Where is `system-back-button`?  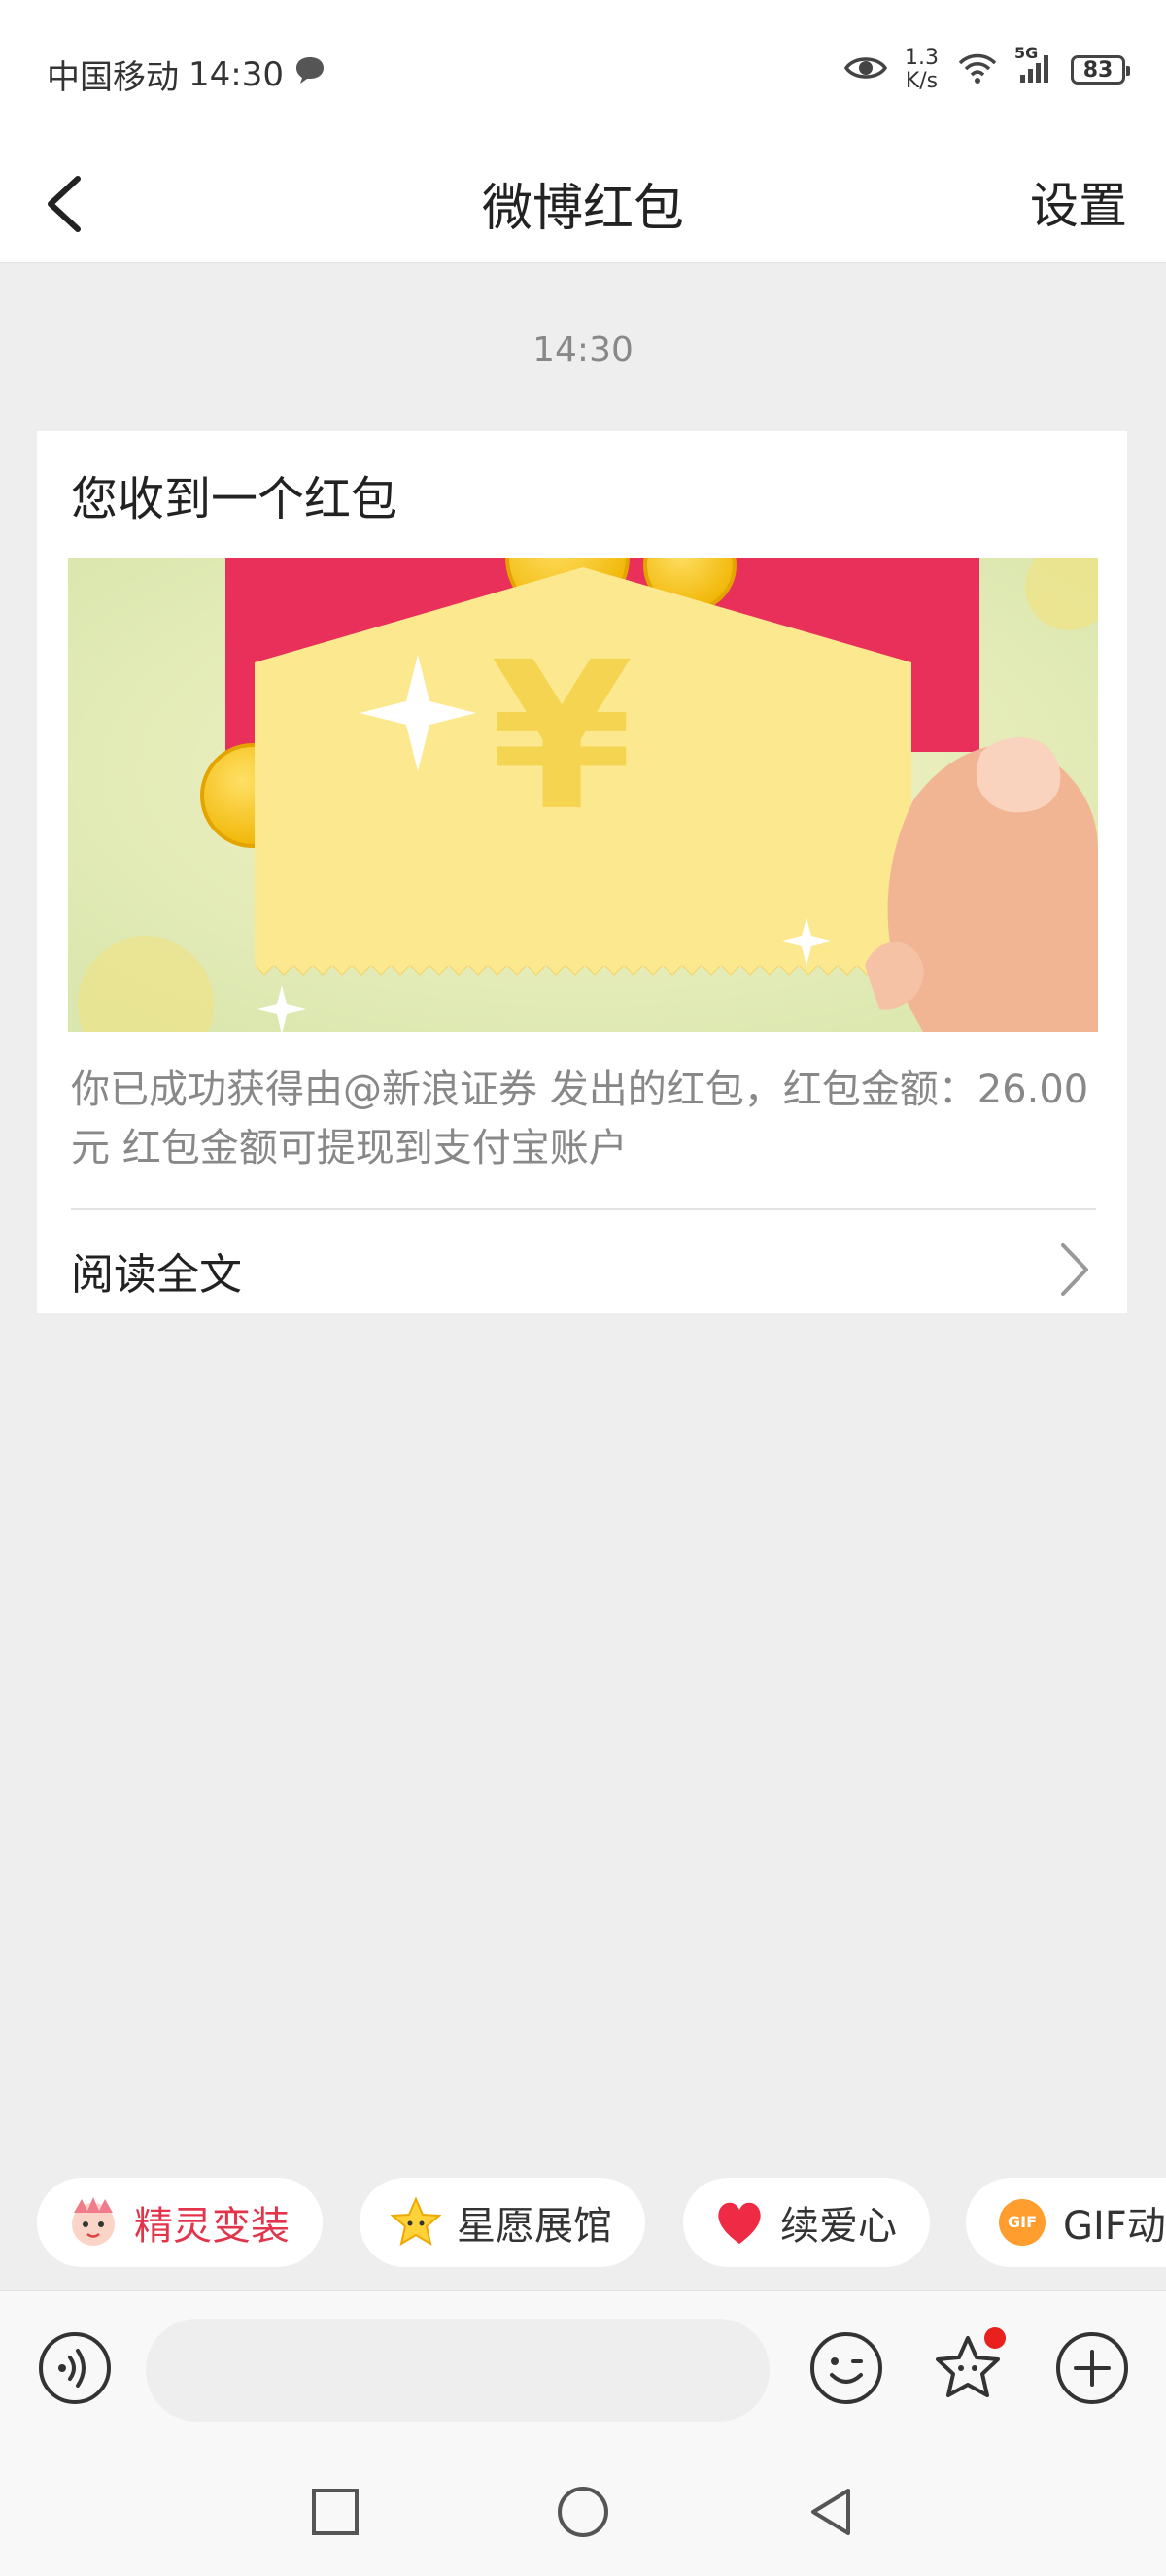 system-back-button is located at coordinates (831, 2512).